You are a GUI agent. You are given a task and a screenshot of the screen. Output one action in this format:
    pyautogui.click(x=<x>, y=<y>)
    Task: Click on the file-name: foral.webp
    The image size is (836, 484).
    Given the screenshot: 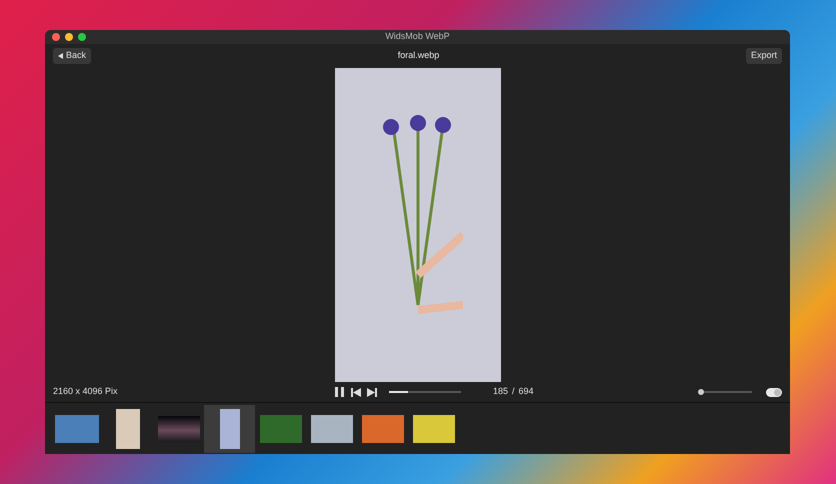 What is the action you would take?
    pyautogui.click(x=419, y=55)
    